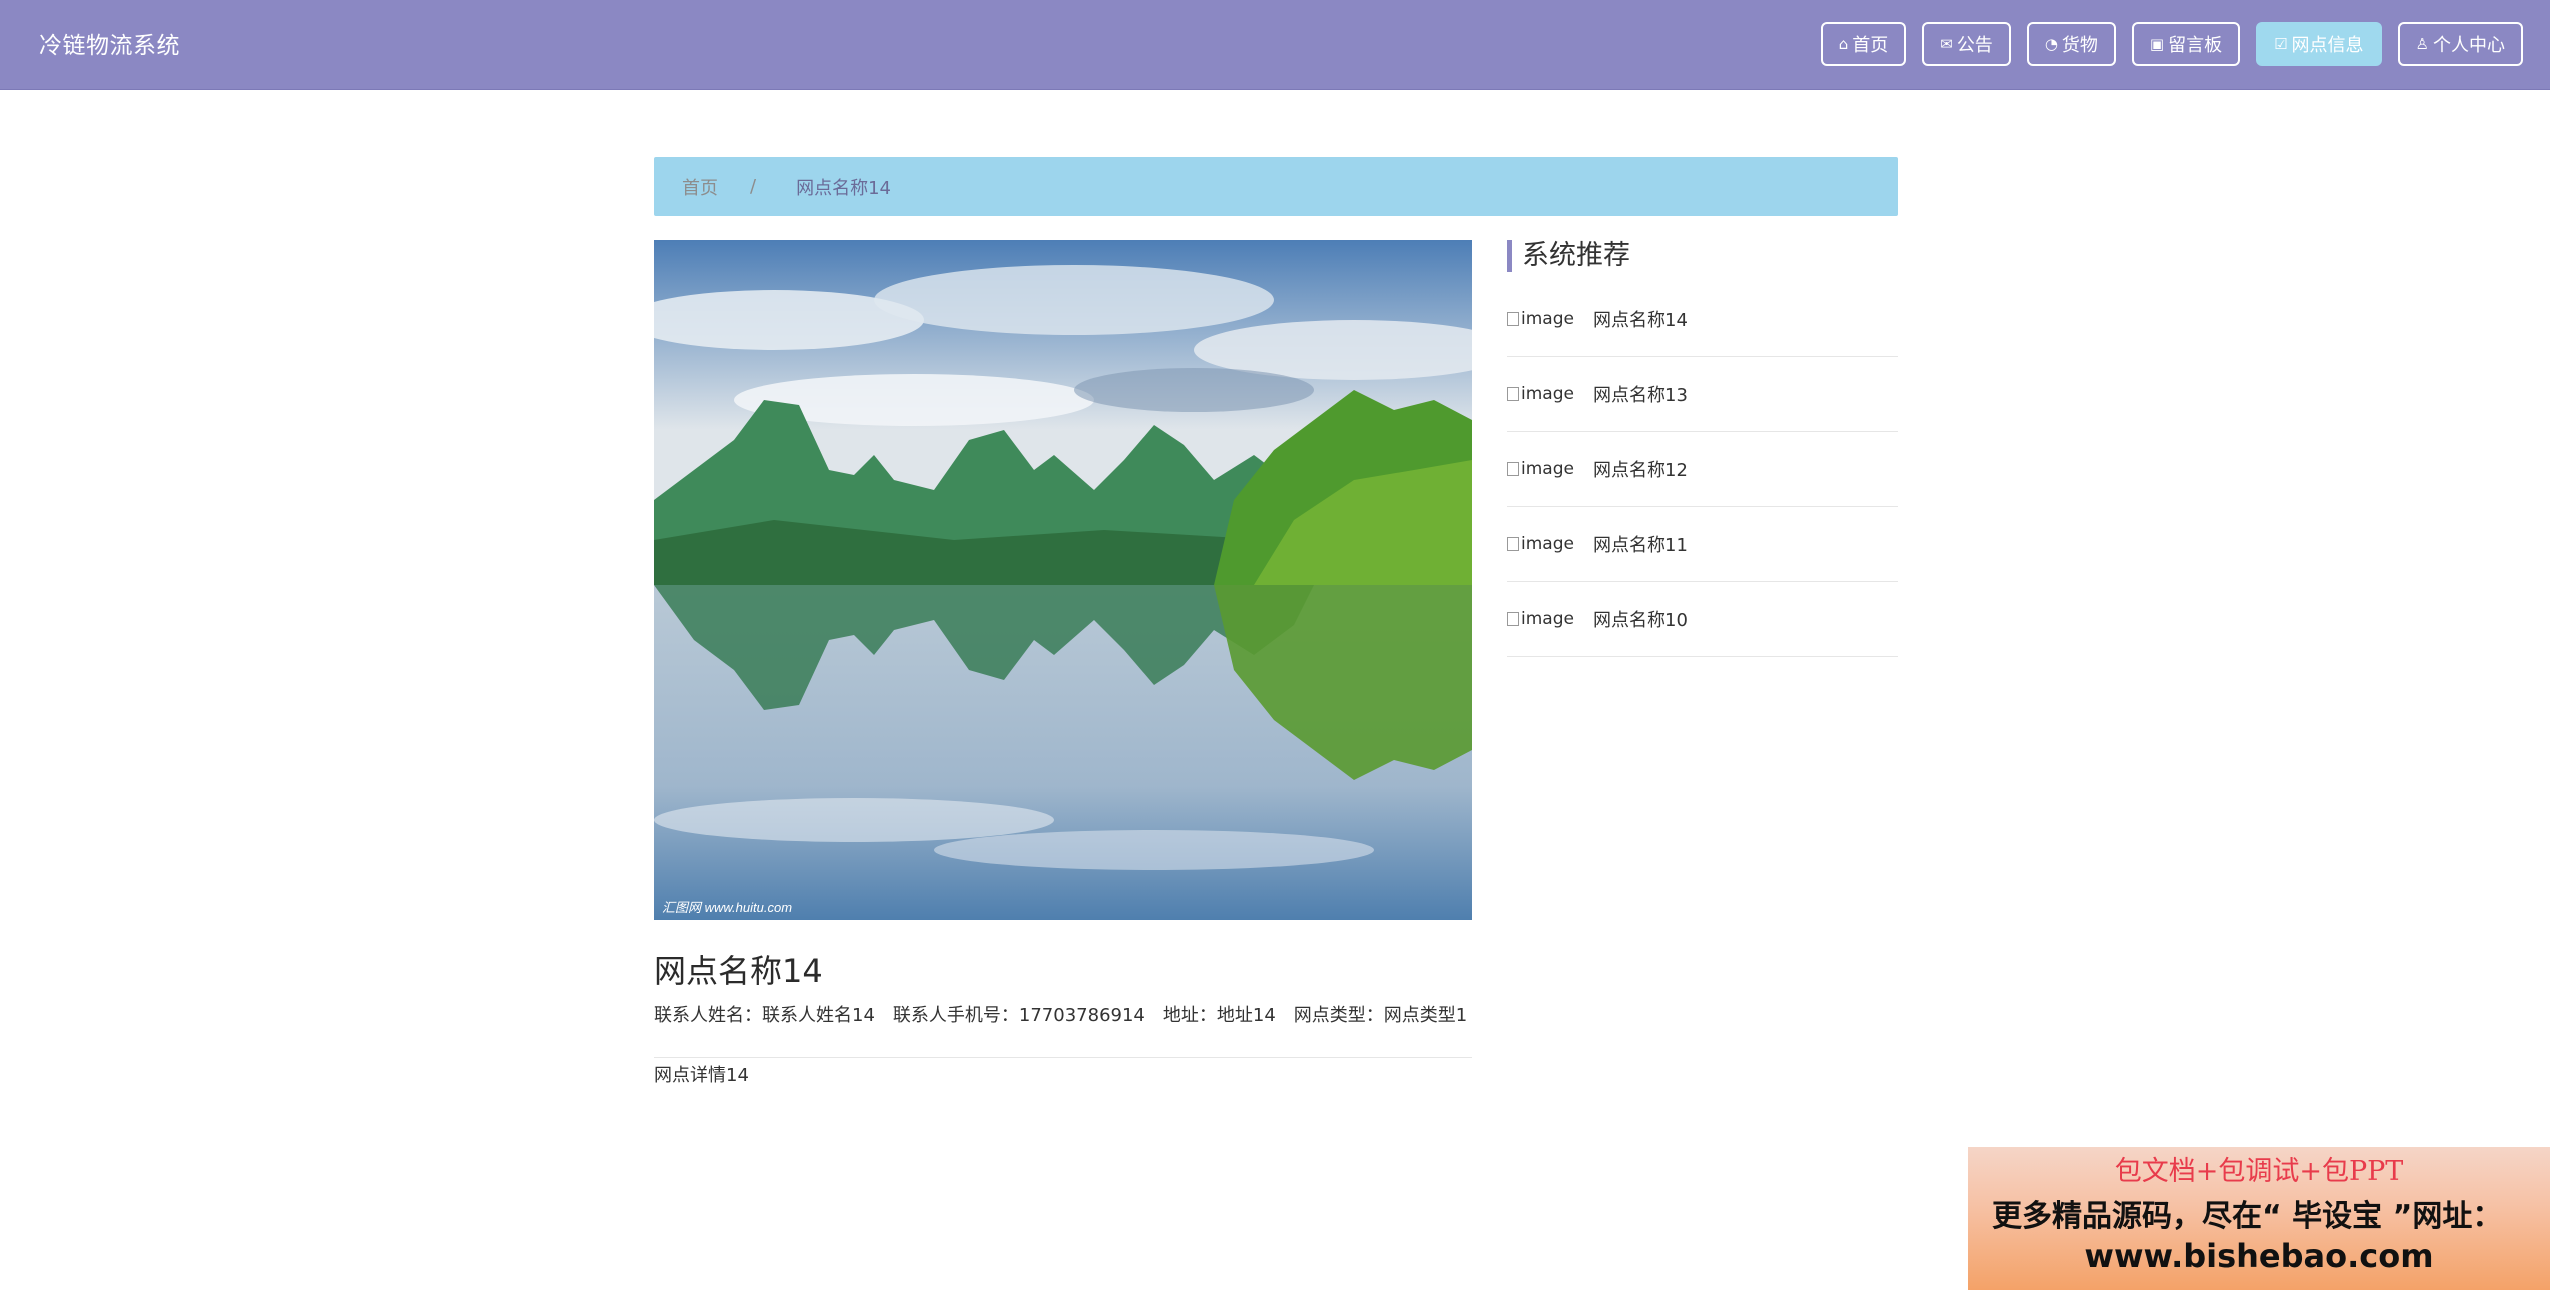 This screenshot has height=1290, width=2550. I want to click on recommend-title: 系统推荐, so click(1568, 256).